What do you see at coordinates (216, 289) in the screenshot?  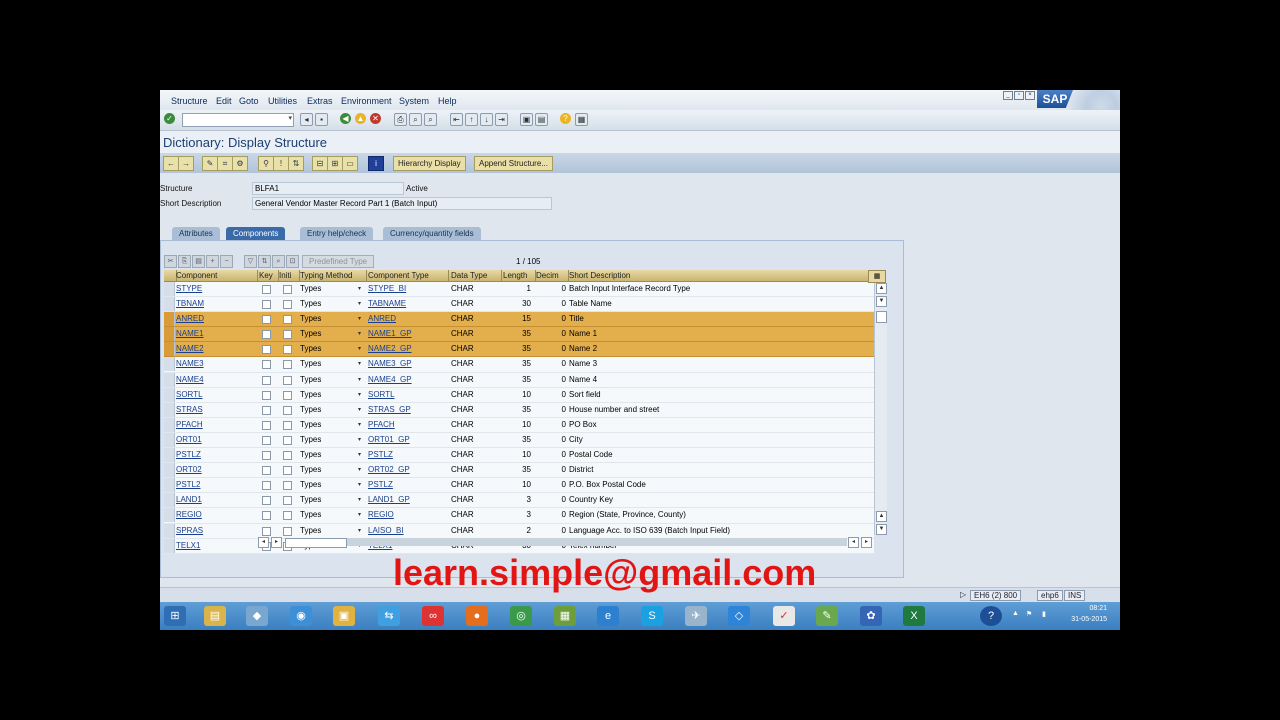 I see `cell-component: STYPE` at bounding box center [216, 289].